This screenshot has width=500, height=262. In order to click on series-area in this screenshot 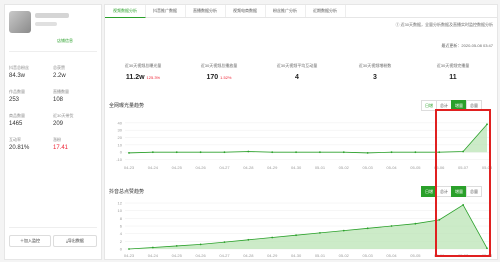, I will do `click(308, 138)`.